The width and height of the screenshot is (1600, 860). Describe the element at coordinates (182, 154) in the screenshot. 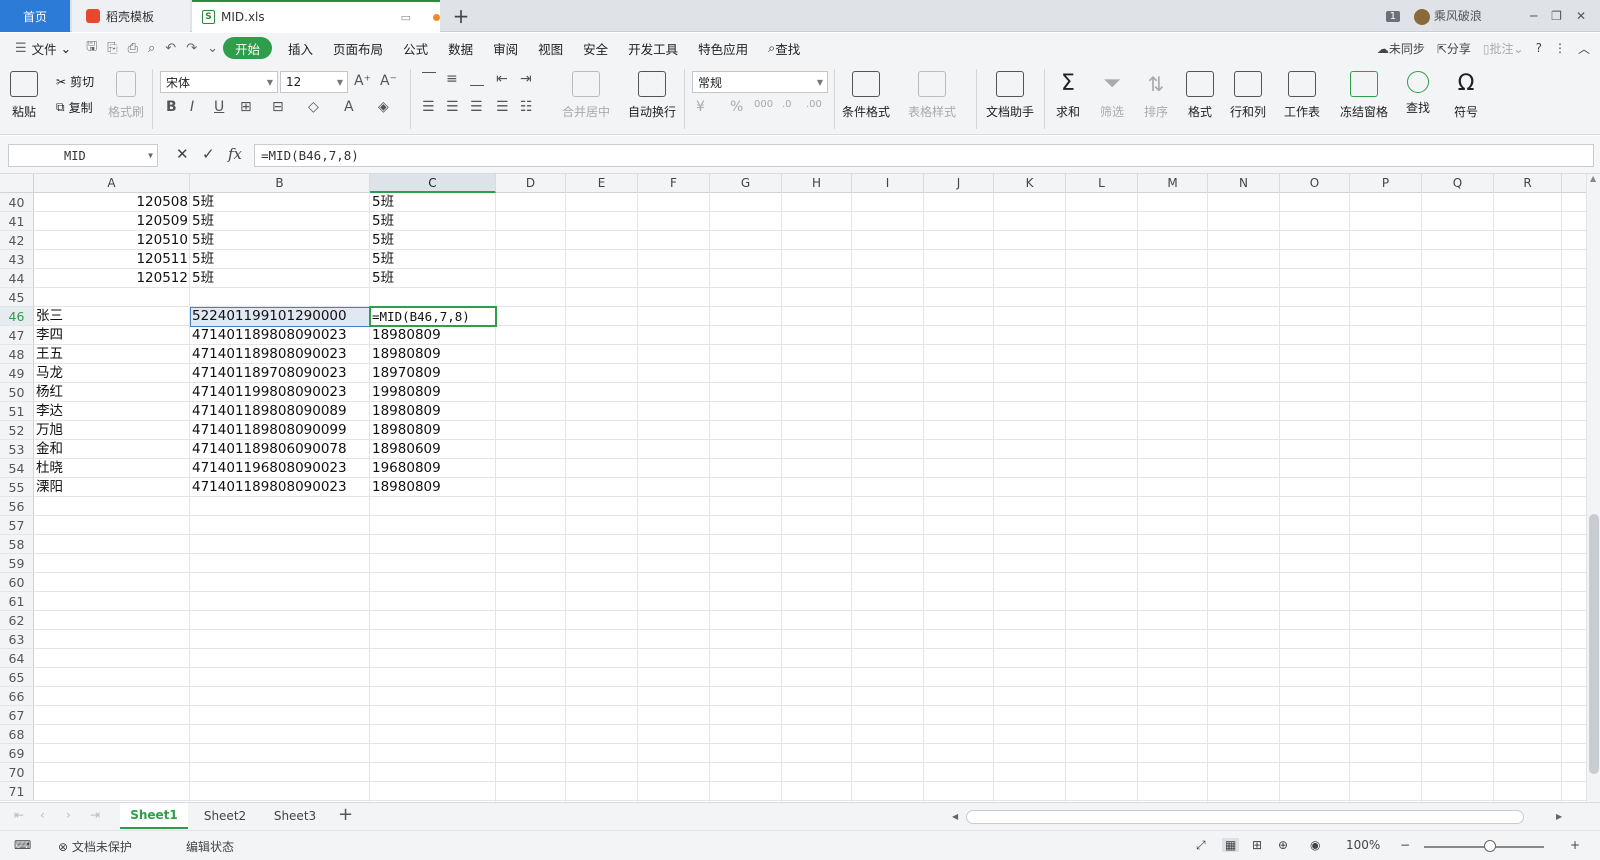

I see `cancel-icon: ✕` at that location.